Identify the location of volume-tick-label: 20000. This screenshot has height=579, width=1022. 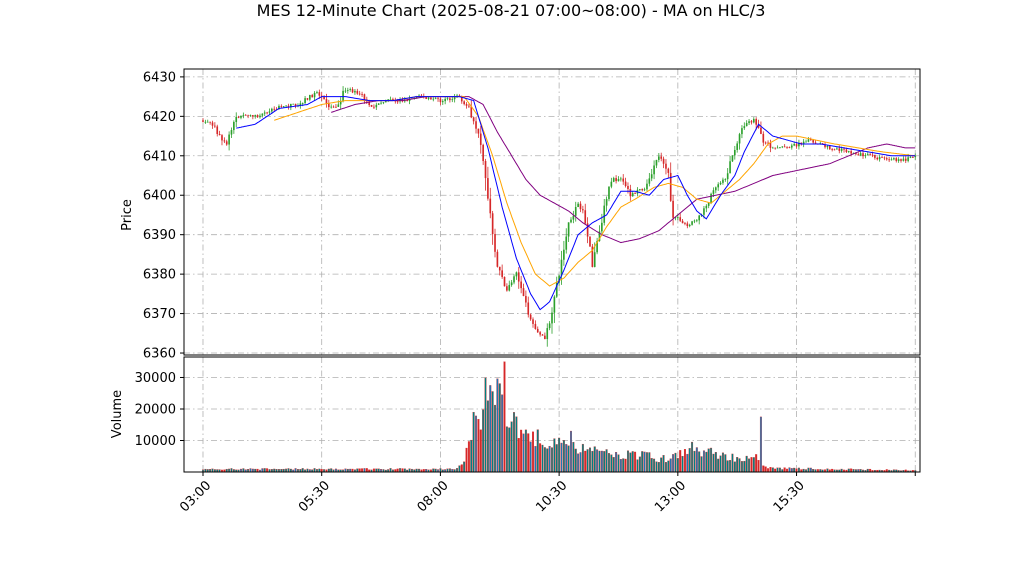
(155, 409).